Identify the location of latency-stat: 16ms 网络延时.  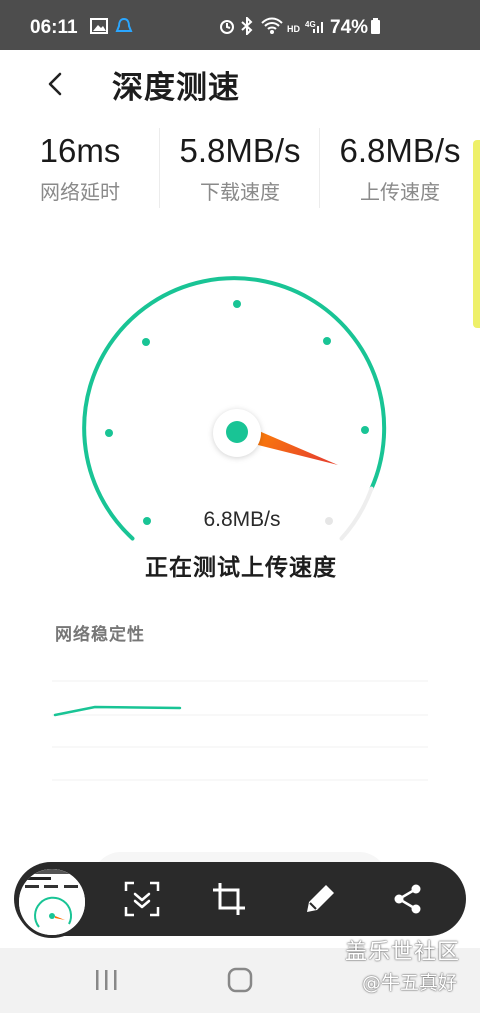
(80, 166).